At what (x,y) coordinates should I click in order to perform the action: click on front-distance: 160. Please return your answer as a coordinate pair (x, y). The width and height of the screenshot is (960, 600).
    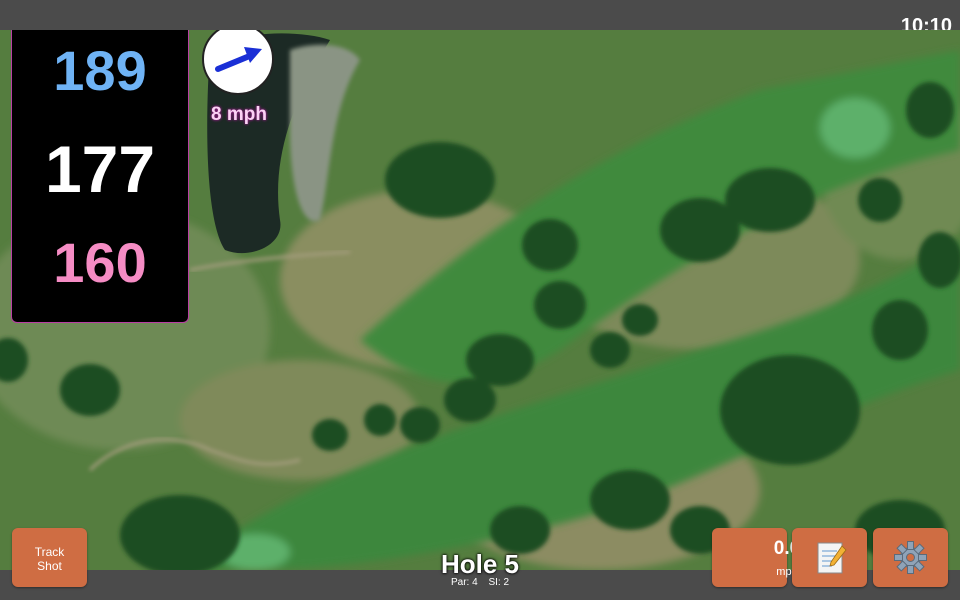
    Looking at the image, I should click on (100, 262).